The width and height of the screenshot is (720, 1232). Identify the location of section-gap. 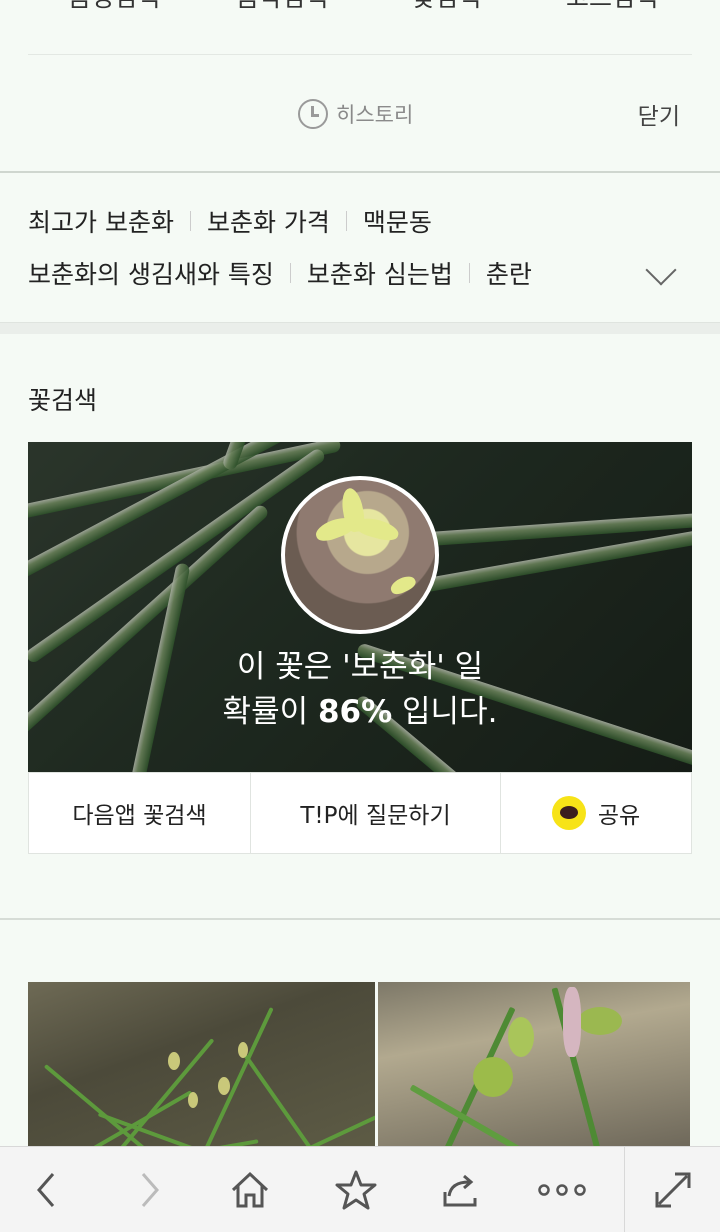
(360, 328).